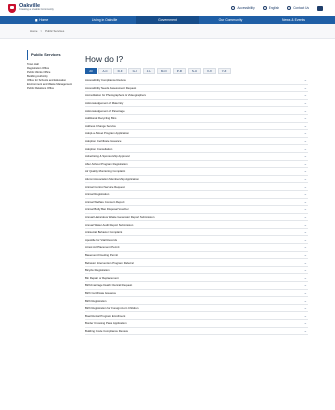 Image resolution: width=335 pixels, height=410 pixels. Describe the element at coordinates (134, 71) in the screenshot. I see `tab-g-i: G-I` at that location.